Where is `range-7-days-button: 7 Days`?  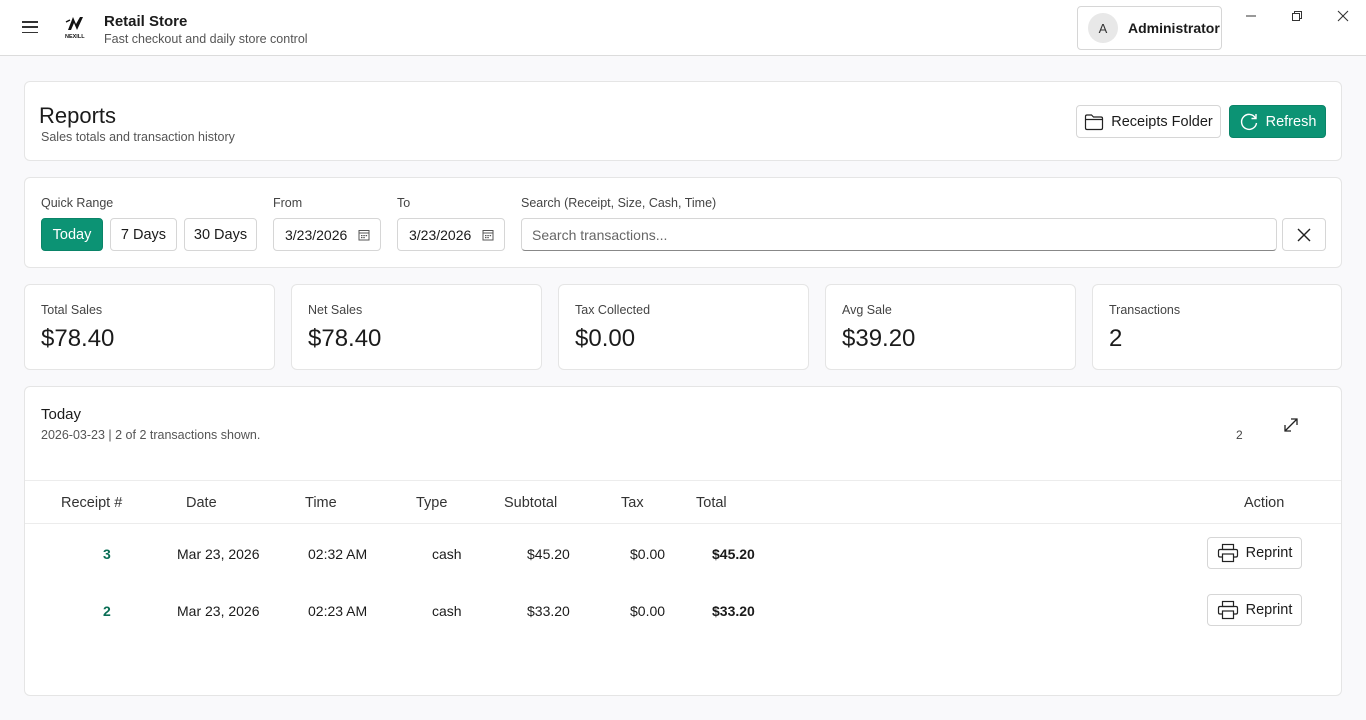
range-7-days-button: 7 Days is located at coordinates (143, 234).